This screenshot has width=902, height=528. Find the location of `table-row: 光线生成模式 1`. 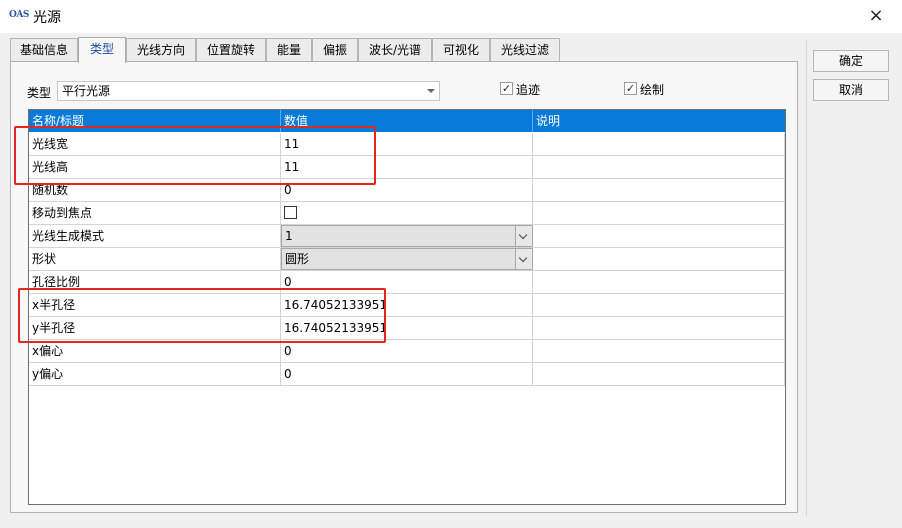

table-row: 光线生成模式 1 is located at coordinates (407, 236).